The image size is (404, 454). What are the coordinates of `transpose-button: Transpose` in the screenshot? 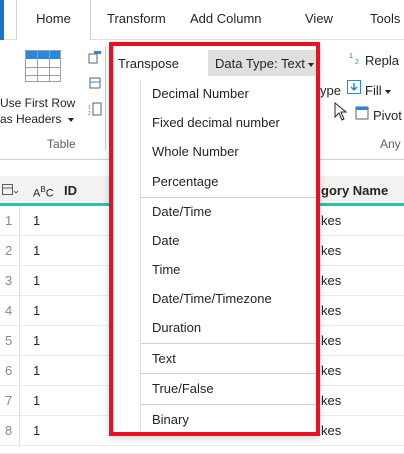 It's located at (148, 63).